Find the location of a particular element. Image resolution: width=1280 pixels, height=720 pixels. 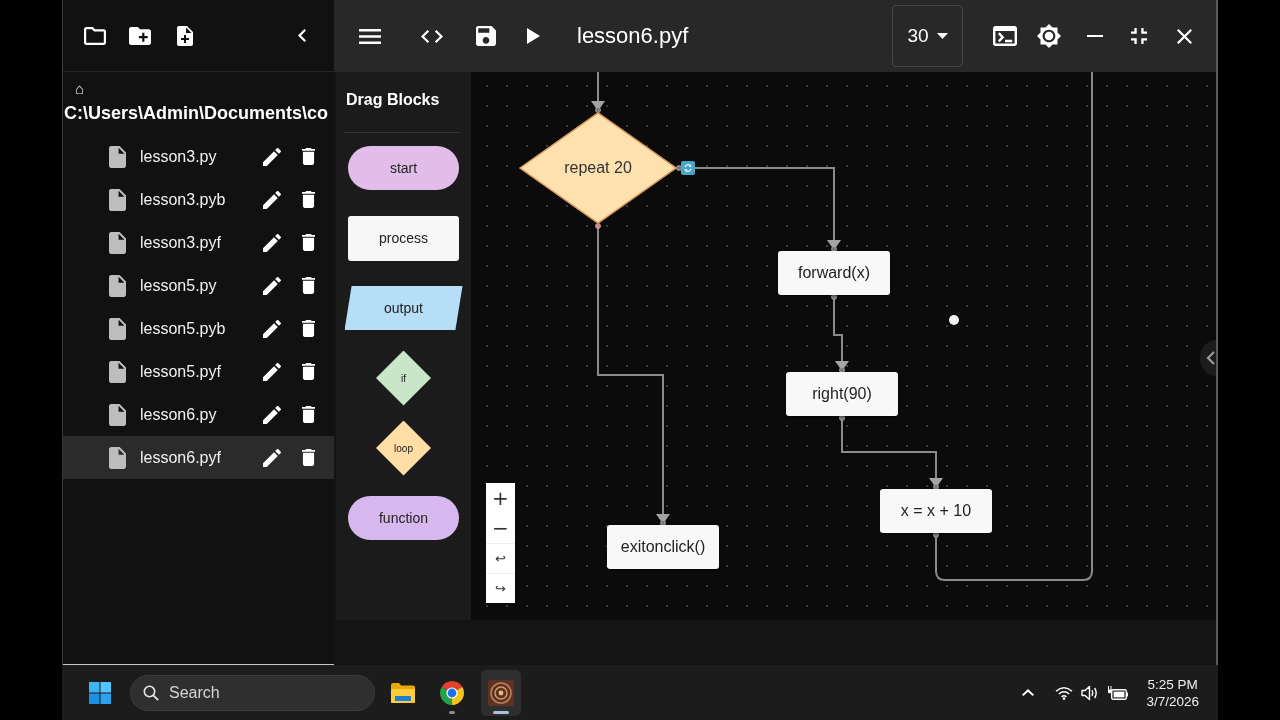

file-row: lesson6.py is located at coordinates (198, 414).